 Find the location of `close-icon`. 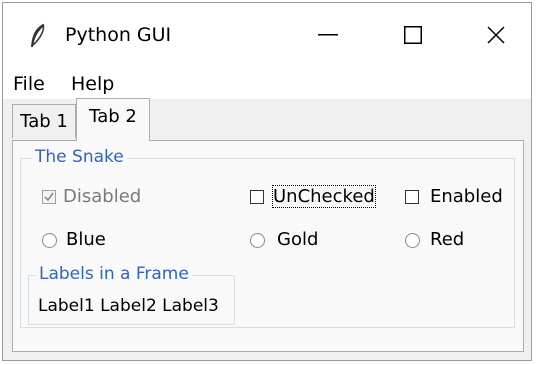

close-icon is located at coordinates (496, 35).